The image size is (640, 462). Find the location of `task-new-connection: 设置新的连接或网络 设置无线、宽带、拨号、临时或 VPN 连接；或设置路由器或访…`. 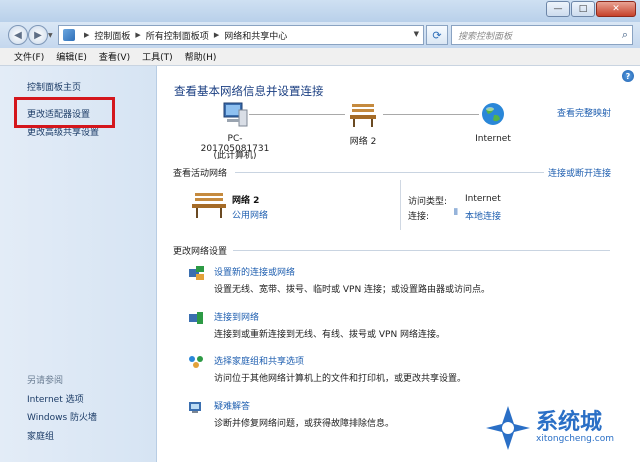

task-new-connection: 设置新的连接或网络 设置无线、宽带、拨号、临时或 VPN 连接；或设置路由器或访… is located at coordinates (427, 280).